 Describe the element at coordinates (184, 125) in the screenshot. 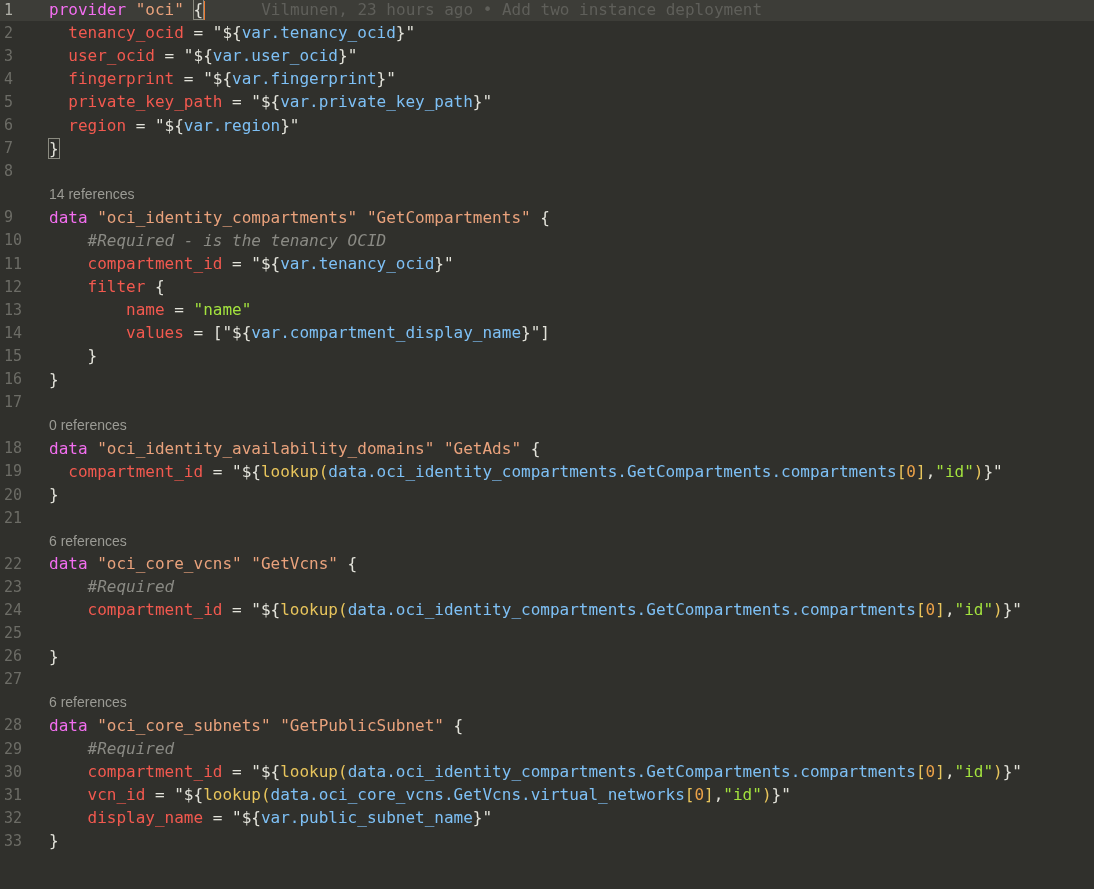

I see `code-line: region = "${var.region}"` at that location.